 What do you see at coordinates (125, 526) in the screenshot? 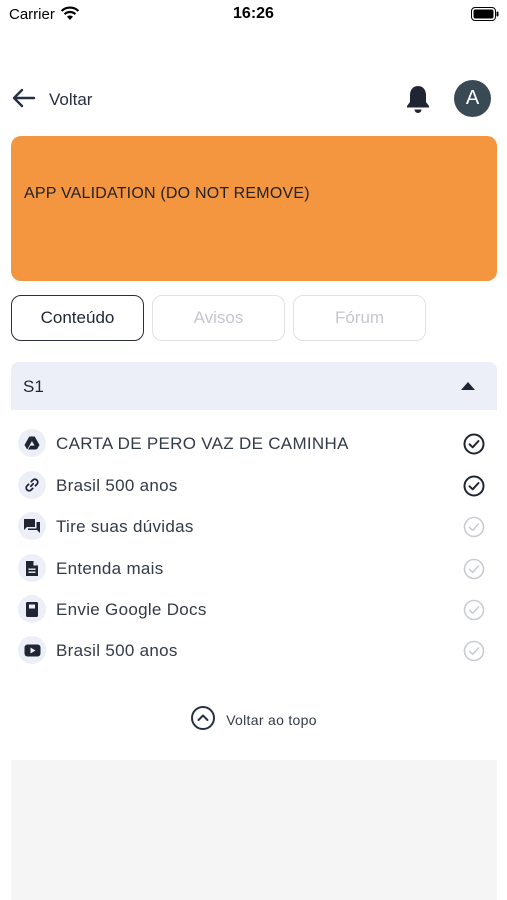
I see `item-label: Tire suas dúvidas` at bounding box center [125, 526].